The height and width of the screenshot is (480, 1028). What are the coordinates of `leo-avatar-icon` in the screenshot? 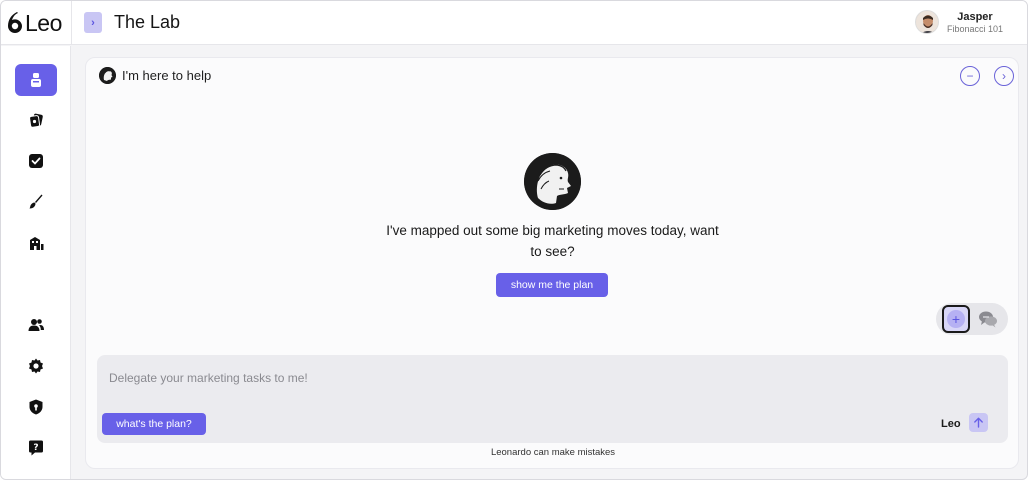 It's located at (107, 75).